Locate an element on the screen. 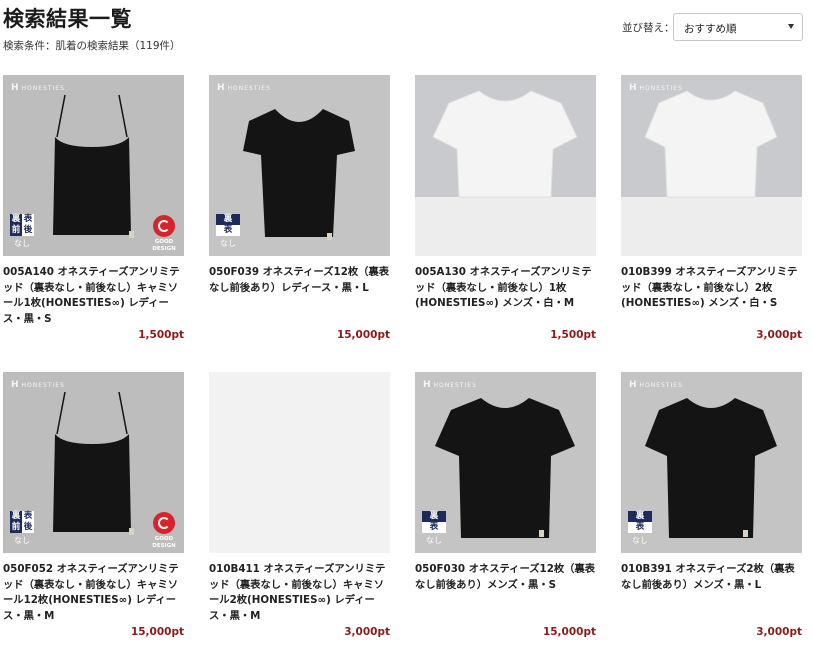 The width and height of the screenshot is (813, 652). product-name: 050F030 オネスティーズ12枚（裏表なし前後あり）メンズ・黒・S is located at coordinates (505, 577).